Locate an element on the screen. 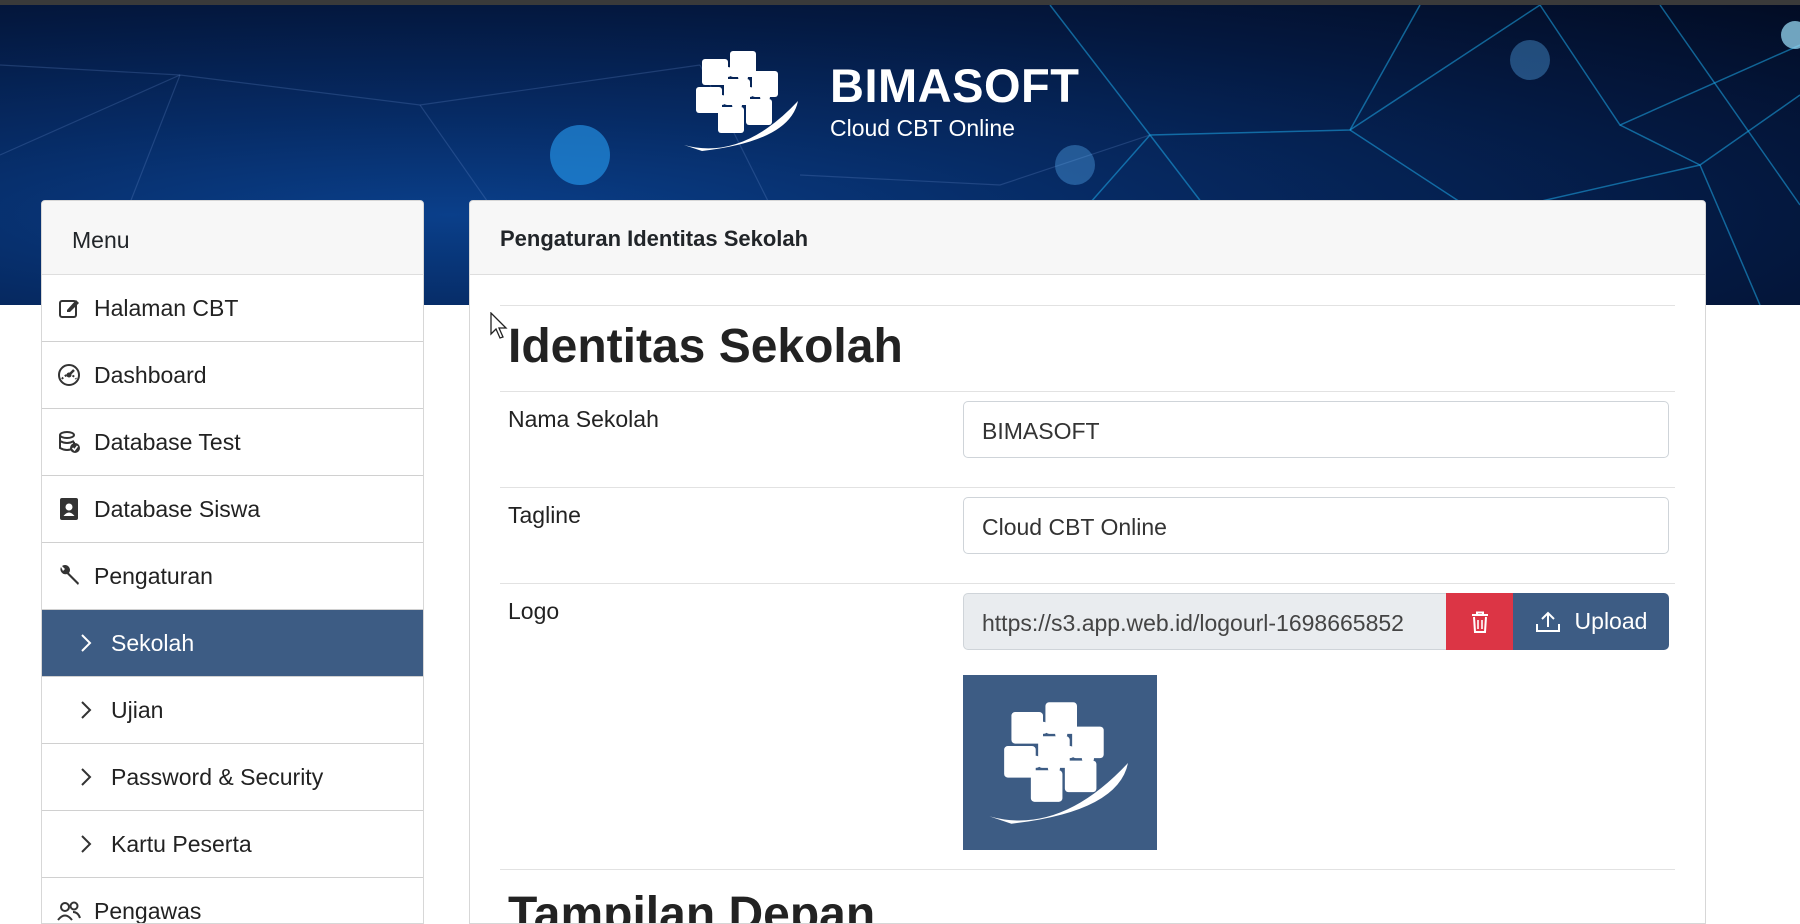 The image size is (1800, 924). sidebar-item-label: Kartu Peserta is located at coordinates (181, 843).